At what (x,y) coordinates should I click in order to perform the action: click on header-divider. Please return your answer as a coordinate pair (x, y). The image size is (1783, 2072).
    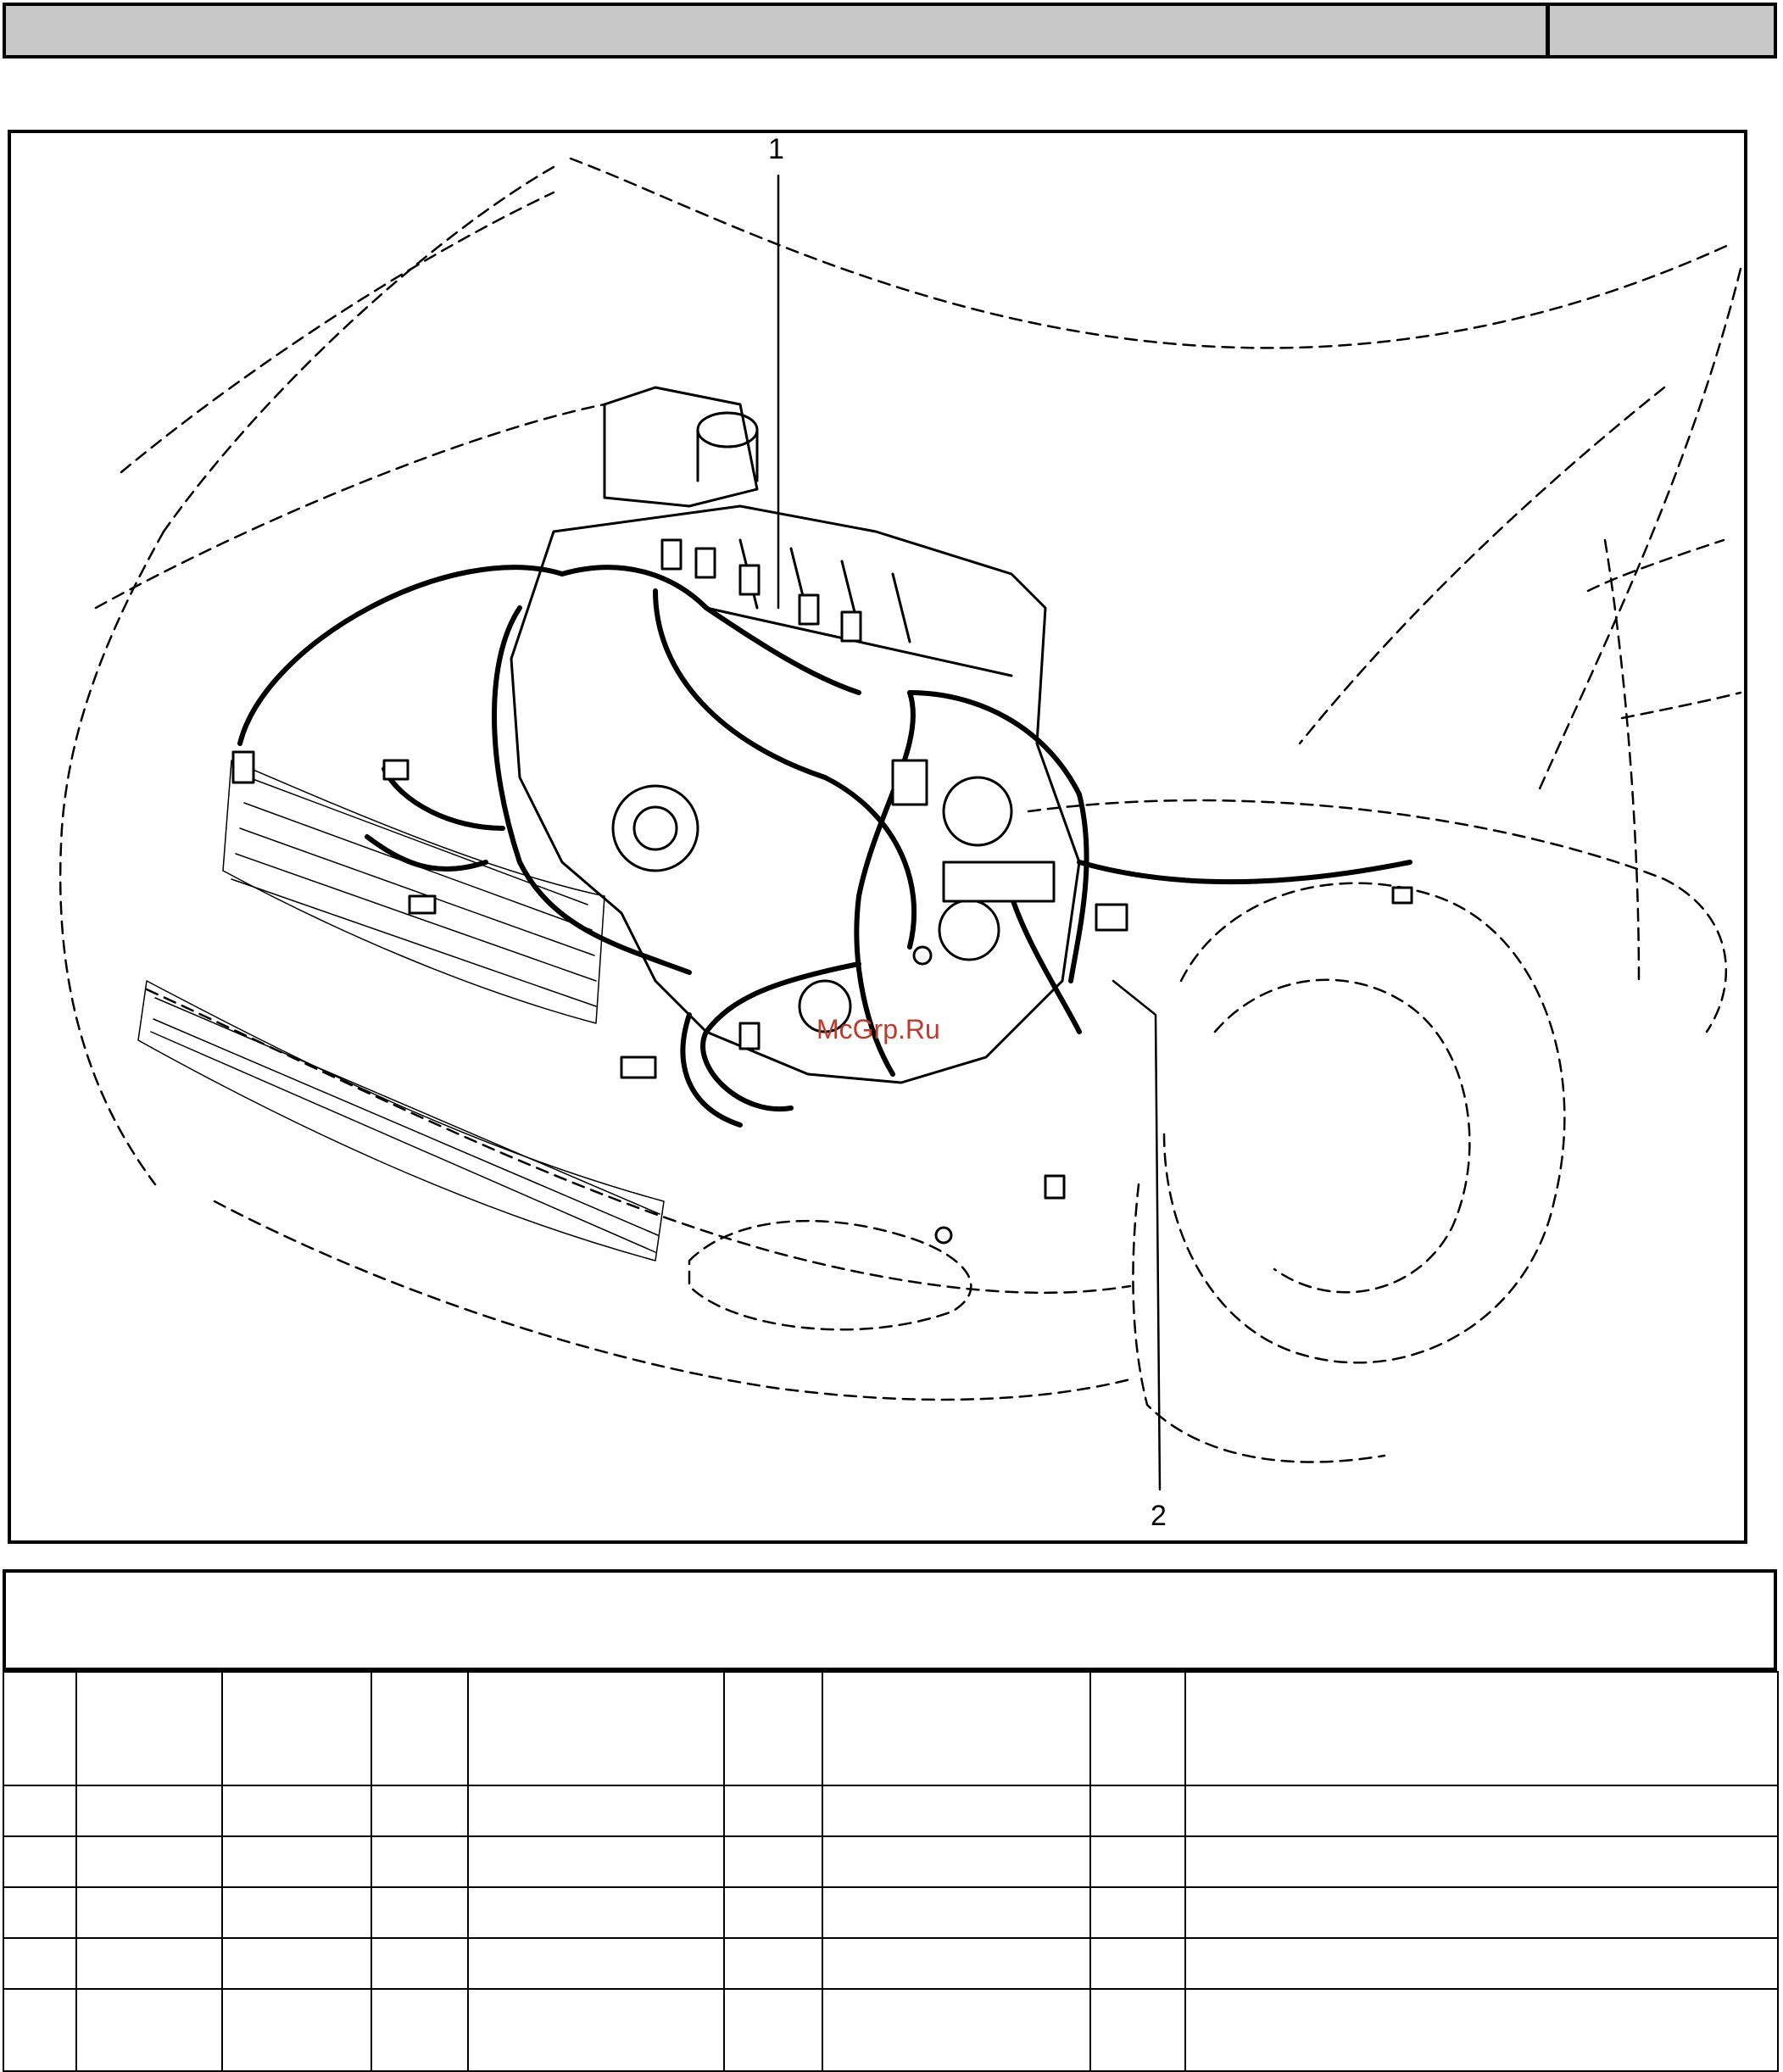
    Looking at the image, I should click on (1548, 30).